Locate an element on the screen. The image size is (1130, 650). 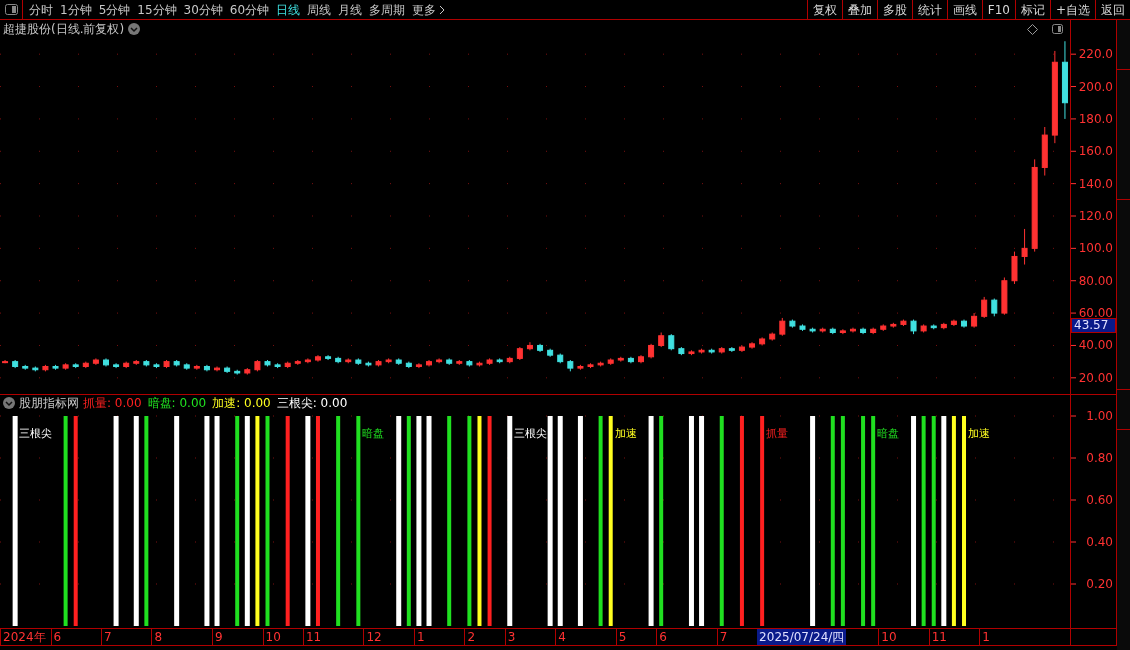
toolbar-button: 多股 is located at coordinates (894, 9).